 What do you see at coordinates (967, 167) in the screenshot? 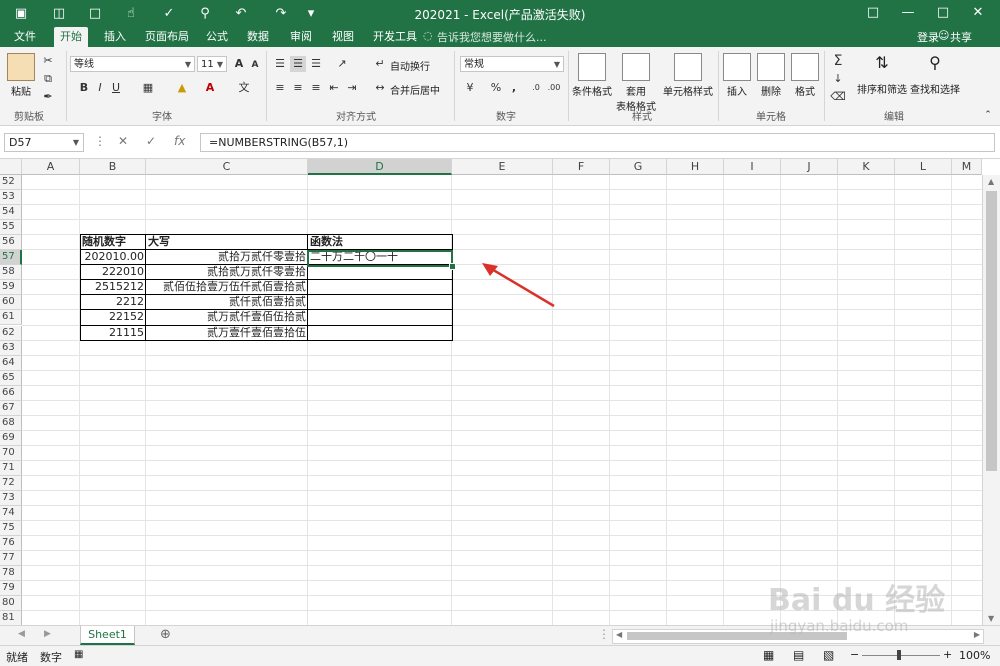
I see `col-header-m: M` at bounding box center [967, 167].